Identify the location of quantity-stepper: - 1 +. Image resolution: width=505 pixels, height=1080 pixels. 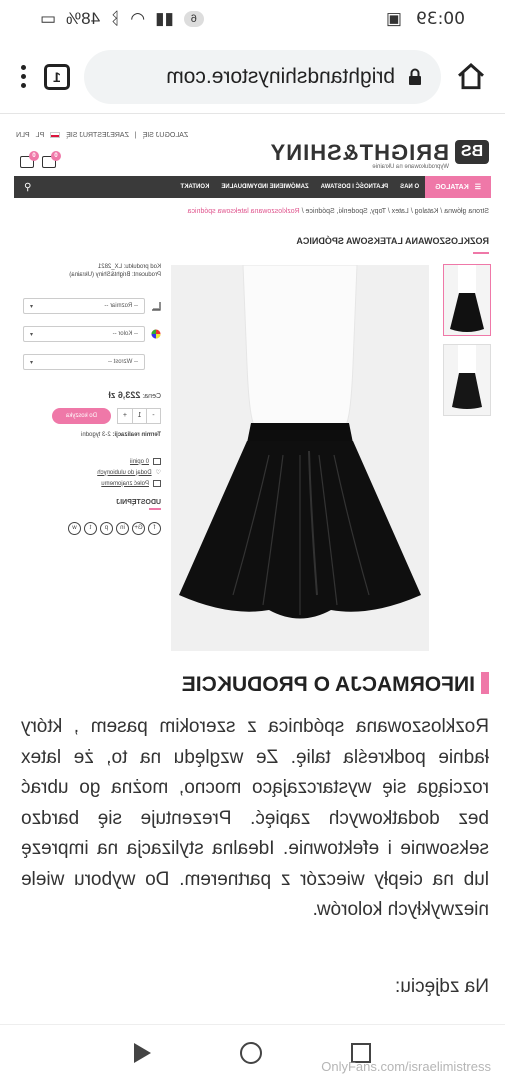
(139, 416).